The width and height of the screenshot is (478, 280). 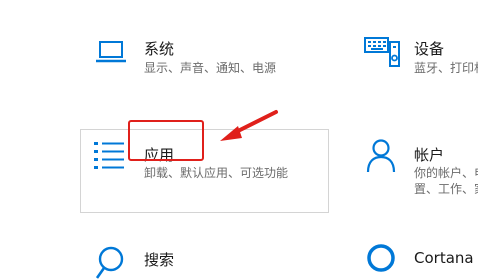 What do you see at coordinates (249, 125) in the screenshot?
I see `annotation-arrow` at bounding box center [249, 125].